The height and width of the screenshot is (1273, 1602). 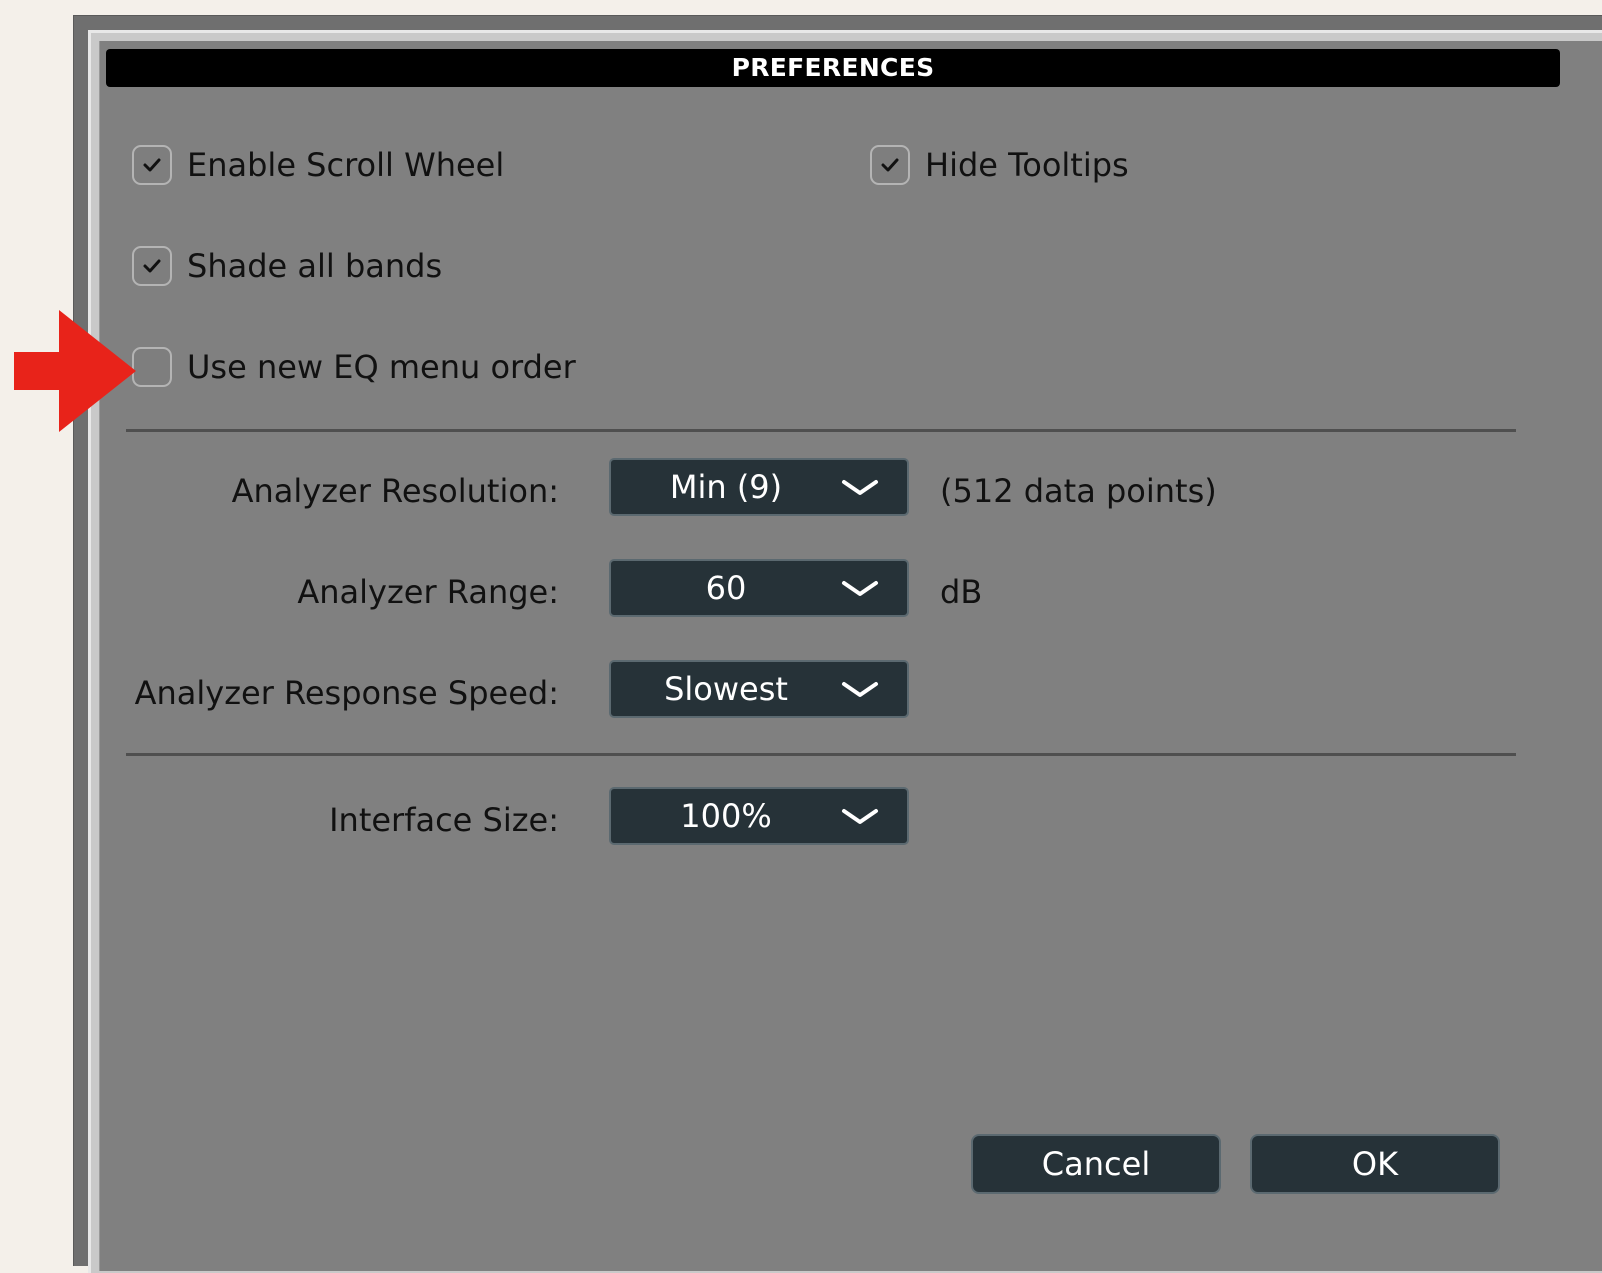 What do you see at coordinates (1096, 1164) in the screenshot?
I see `cancel-button: Cancel` at bounding box center [1096, 1164].